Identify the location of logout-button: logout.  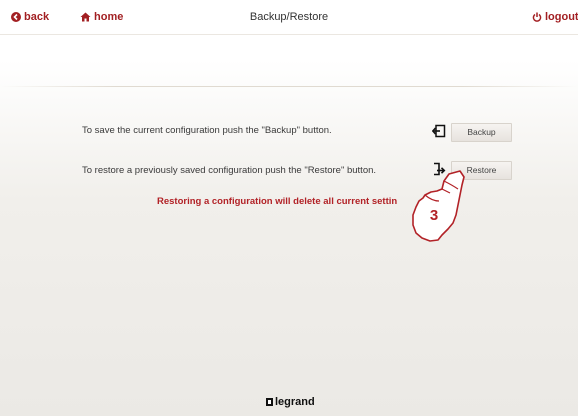
(555, 17).